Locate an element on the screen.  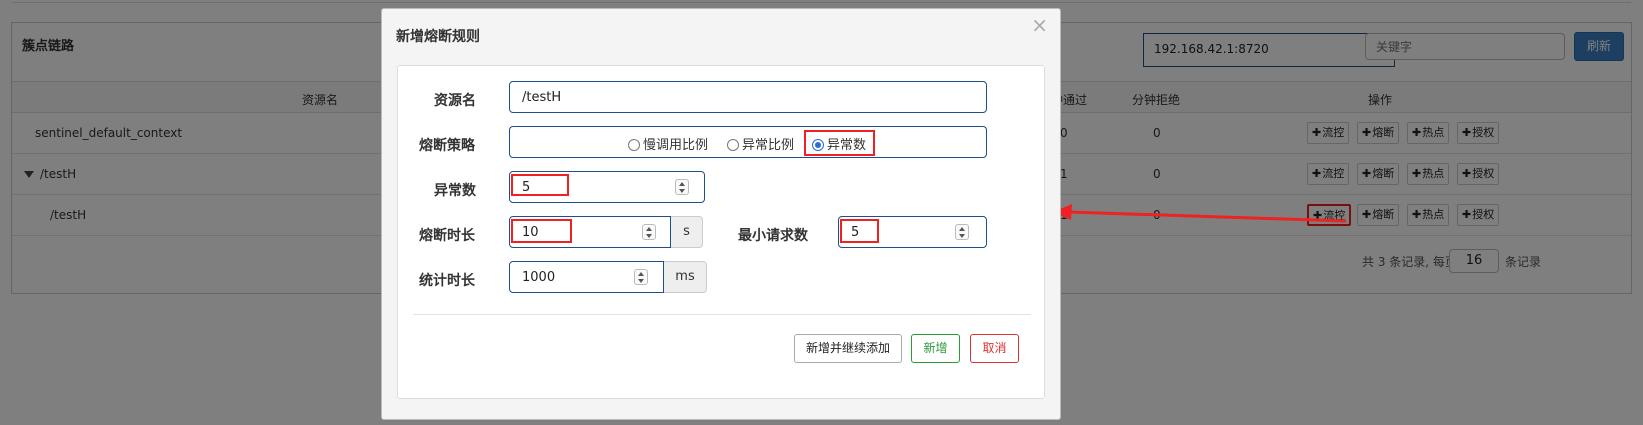
time-window-label: 熔断时长 is located at coordinates (447, 236).